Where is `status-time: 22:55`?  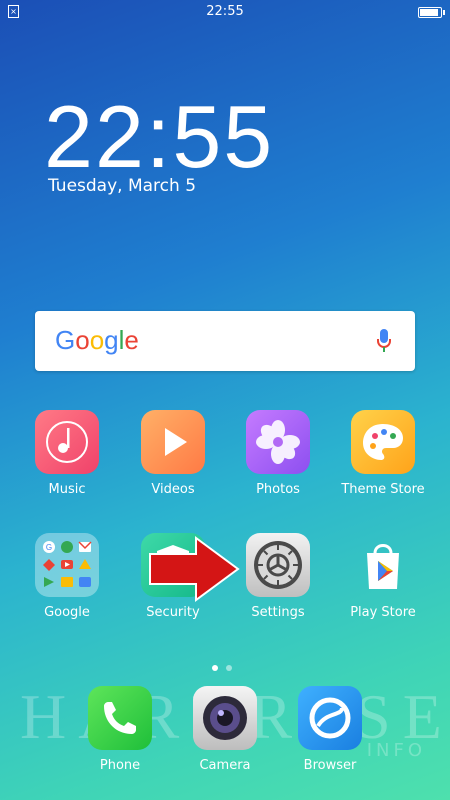
status-time: 22:55 is located at coordinates (225, 11).